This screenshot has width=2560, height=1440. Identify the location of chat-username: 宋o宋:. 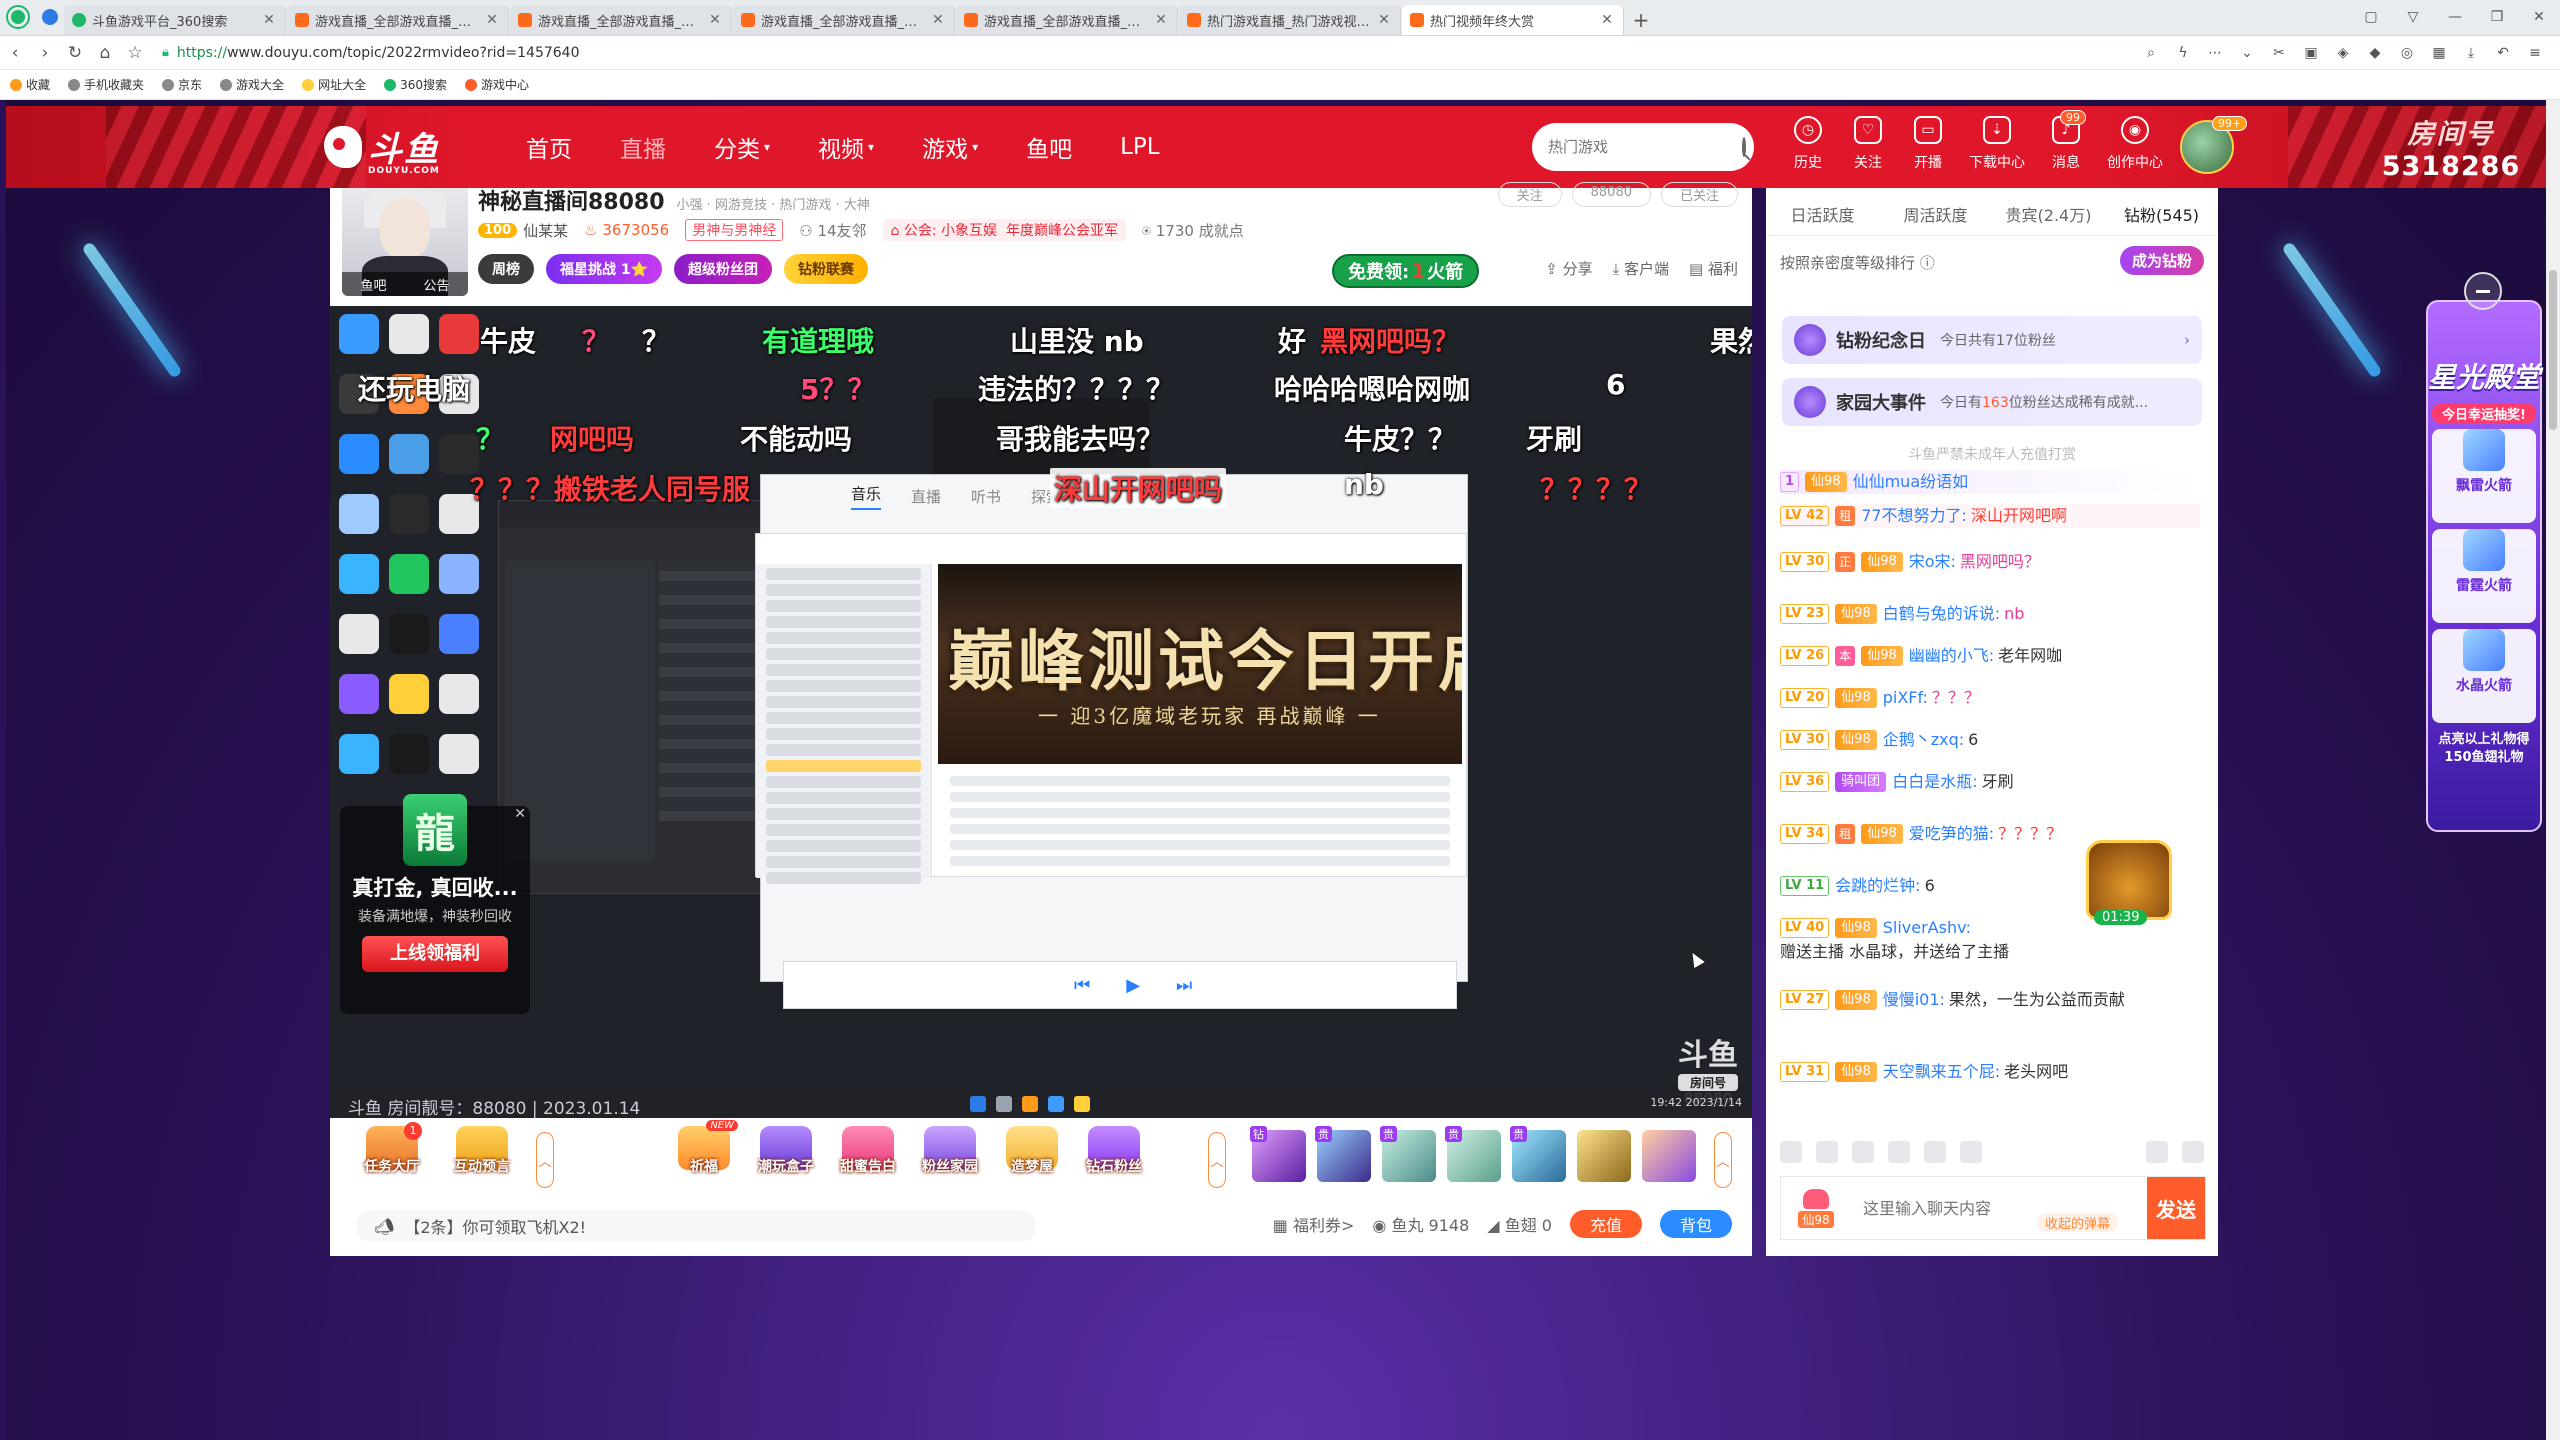
(1932, 562).